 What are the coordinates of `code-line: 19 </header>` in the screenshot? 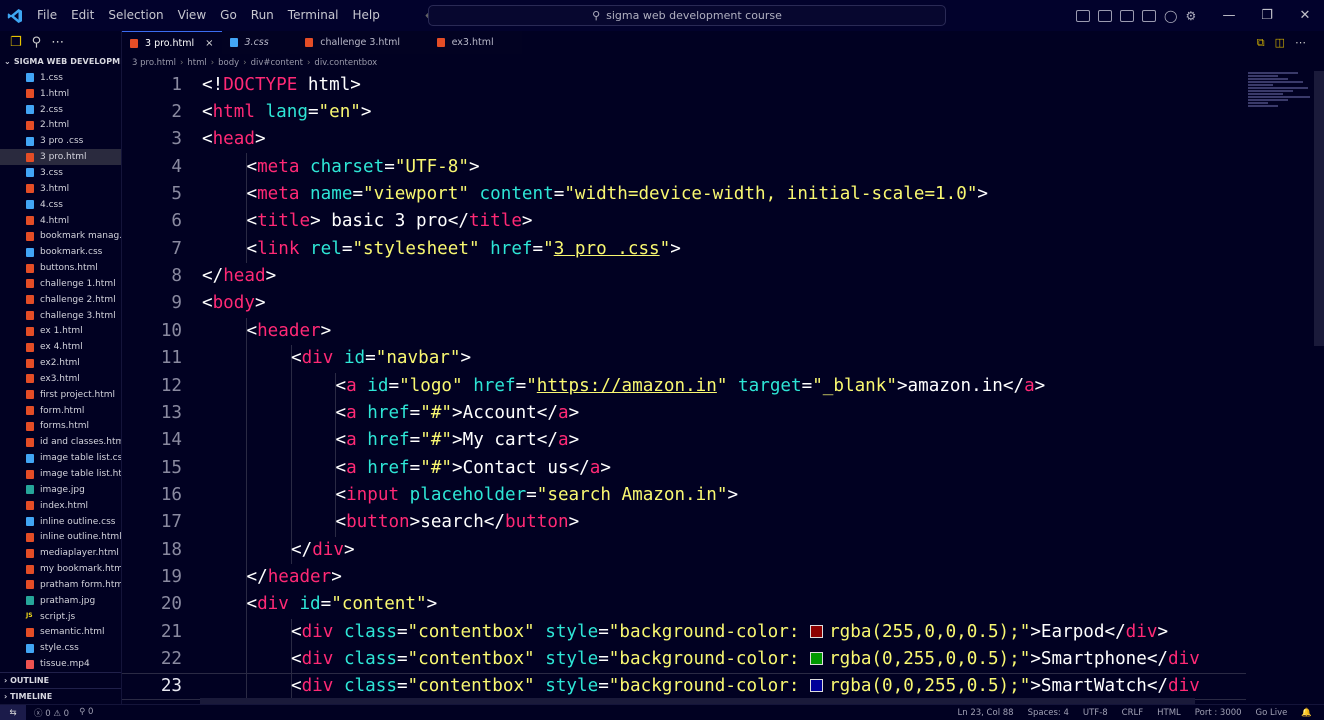 It's located at (684, 576).